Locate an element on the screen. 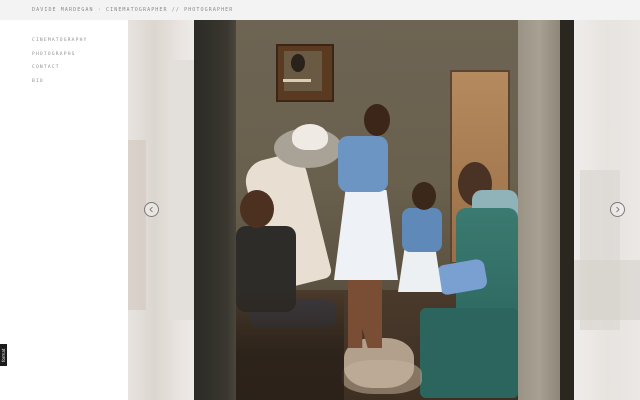 The height and width of the screenshot is (400, 640). photo-small-girl-skirt is located at coordinates (420, 270).